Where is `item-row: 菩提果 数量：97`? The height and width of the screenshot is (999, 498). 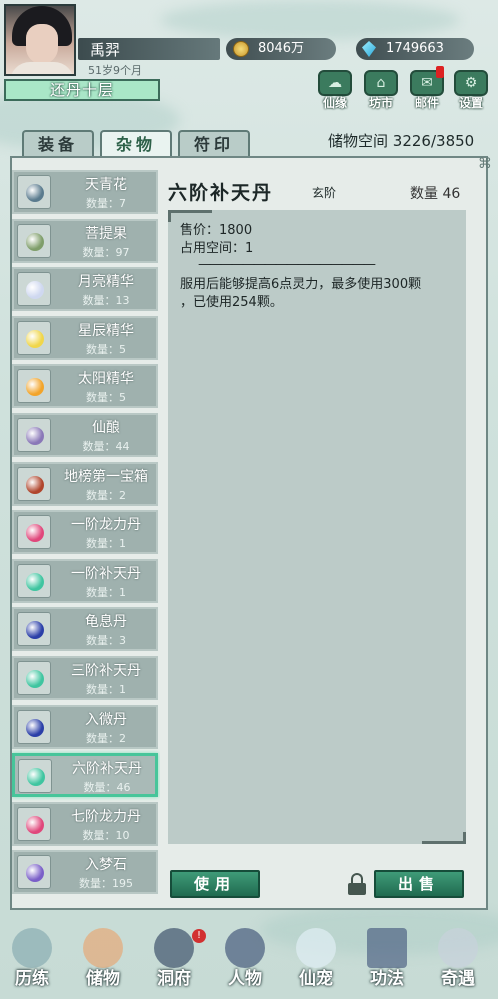 item-row: 菩提果 数量：97 is located at coordinates (85, 240).